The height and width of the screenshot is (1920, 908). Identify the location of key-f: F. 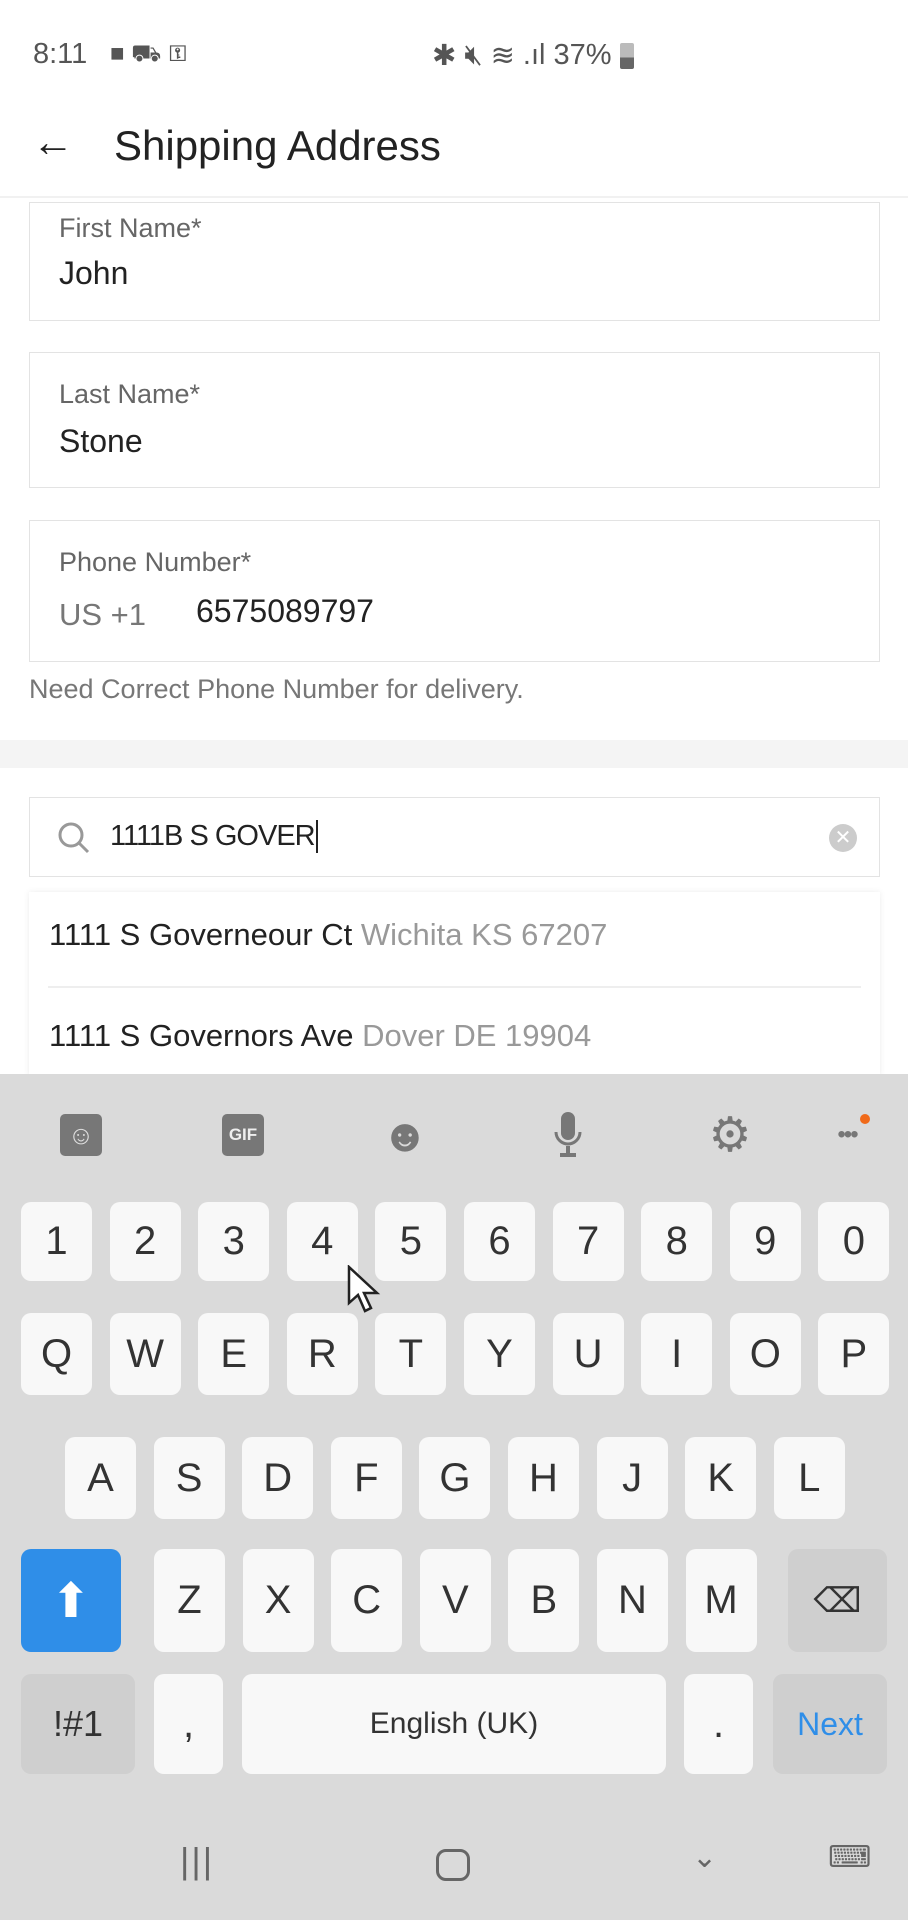
(366, 1478).